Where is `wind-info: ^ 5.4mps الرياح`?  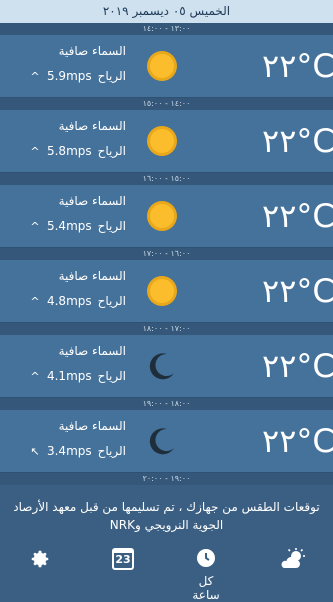
wind-info: ^ 5.4mps الرياح is located at coordinates (77, 226).